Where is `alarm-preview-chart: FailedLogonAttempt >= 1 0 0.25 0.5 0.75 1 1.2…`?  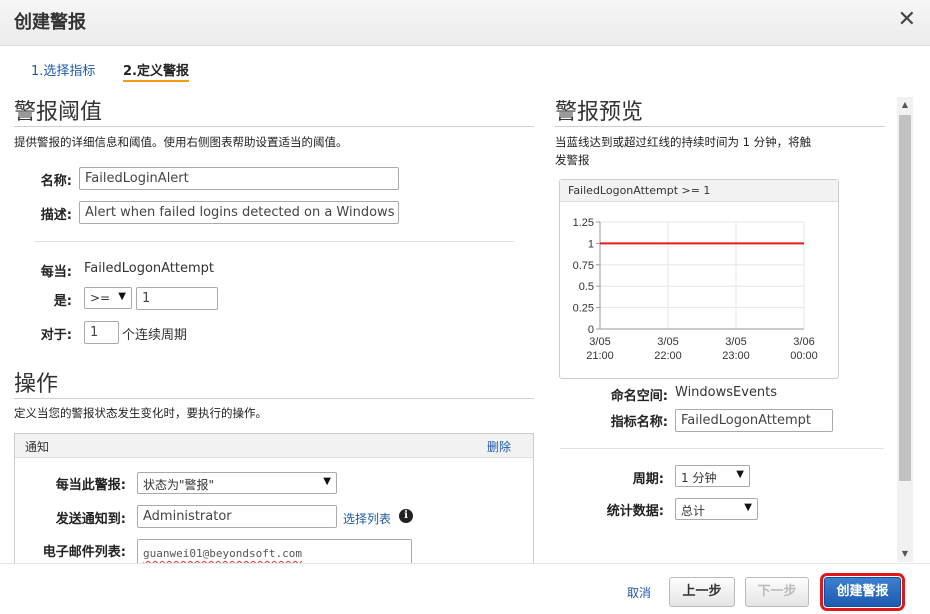
alarm-preview-chart: FailedLogonAttempt >= 1 0 0.25 0.5 0.75 1 1.2… is located at coordinates (699, 279).